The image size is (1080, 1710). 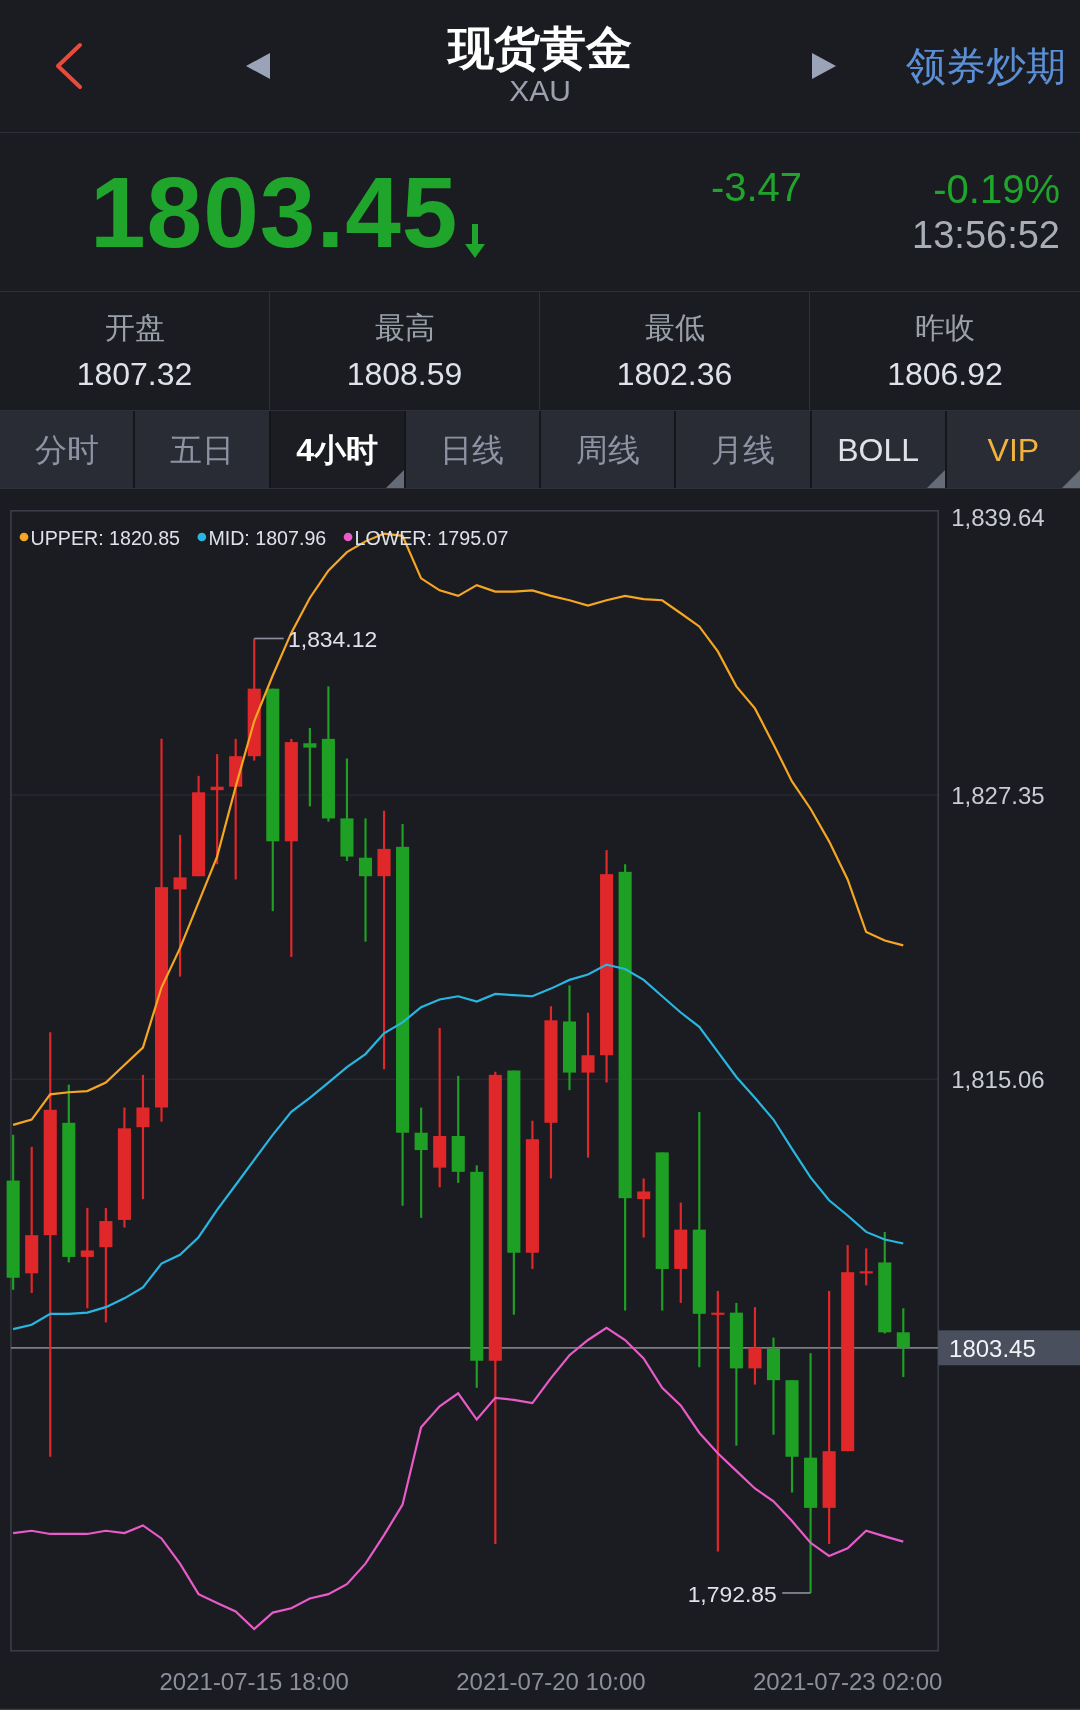 I want to click on stat-label: 昨收, so click(x=945, y=327).